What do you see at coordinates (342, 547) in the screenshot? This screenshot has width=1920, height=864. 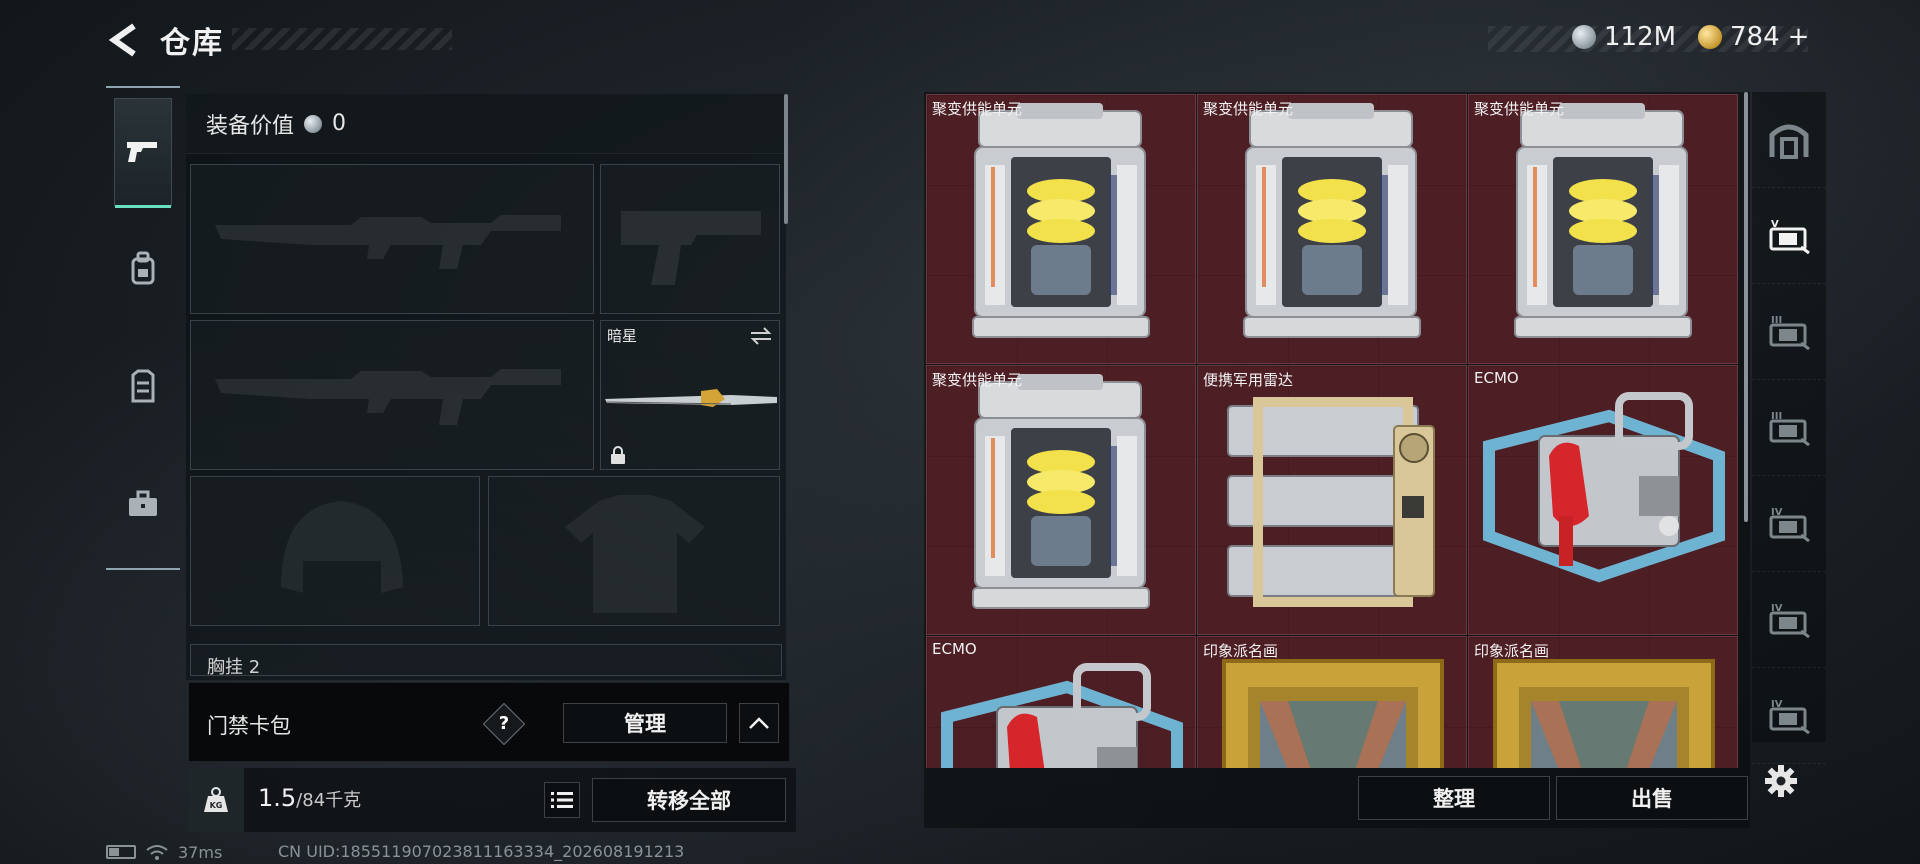 I see `helmet-silhouette-icon` at bounding box center [342, 547].